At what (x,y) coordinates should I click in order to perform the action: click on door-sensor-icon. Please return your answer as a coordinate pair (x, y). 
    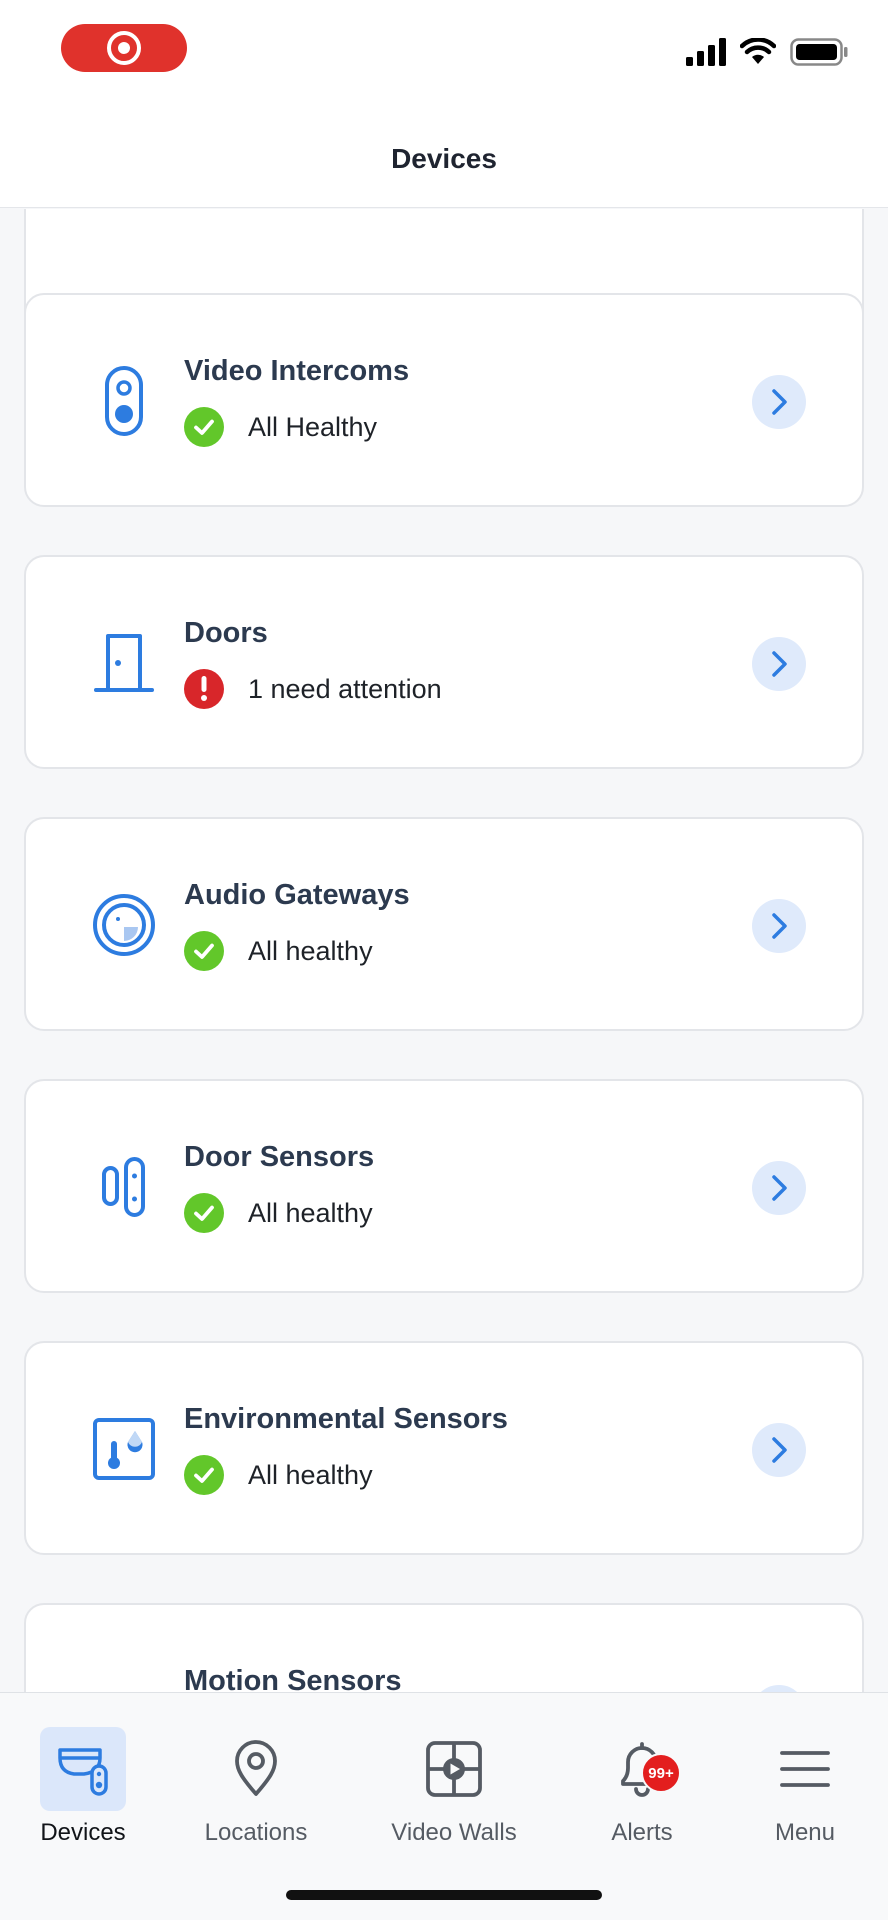
    Looking at the image, I should click on (124, 1187).